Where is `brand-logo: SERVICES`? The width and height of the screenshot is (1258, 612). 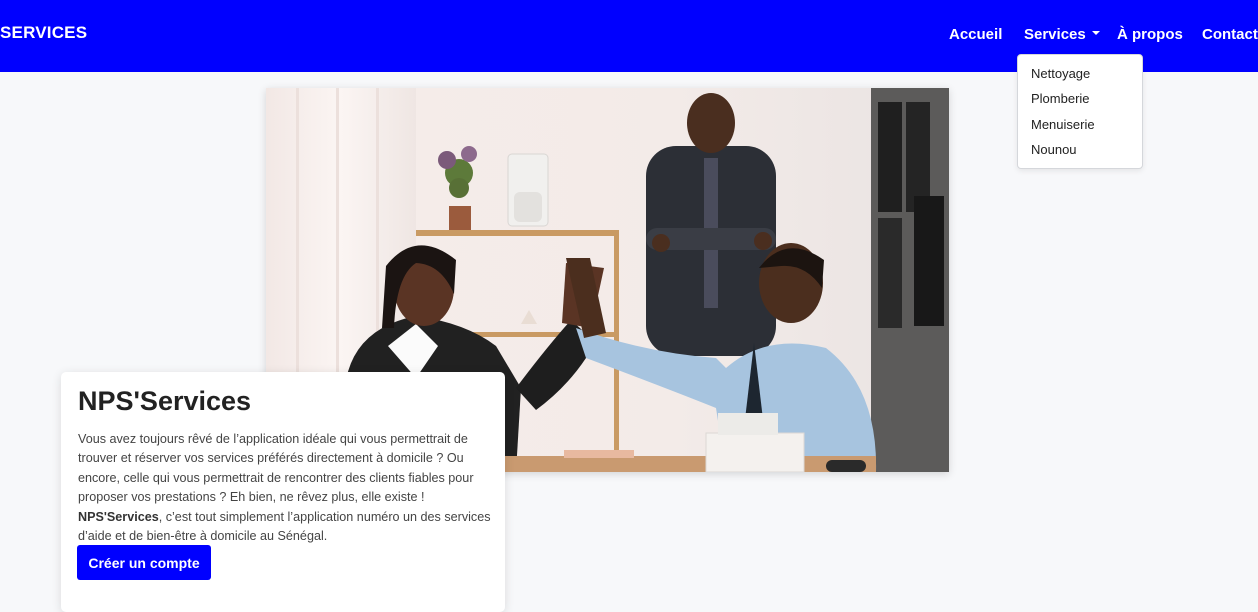
brand-logo: SERVICES is located at coordinates (43, 33).